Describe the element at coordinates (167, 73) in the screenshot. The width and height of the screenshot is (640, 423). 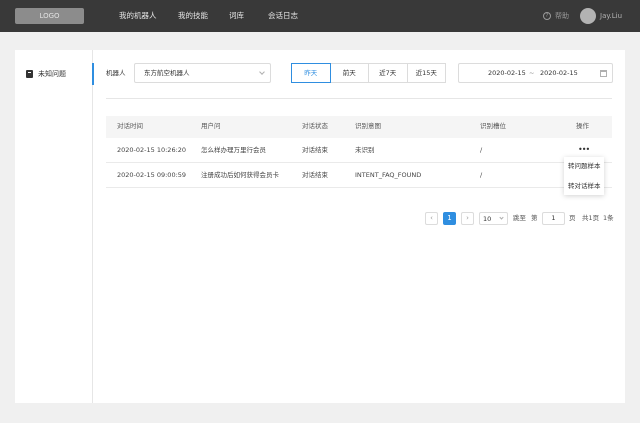
I see `robot-select-value: 东方航空机器人` at that location.